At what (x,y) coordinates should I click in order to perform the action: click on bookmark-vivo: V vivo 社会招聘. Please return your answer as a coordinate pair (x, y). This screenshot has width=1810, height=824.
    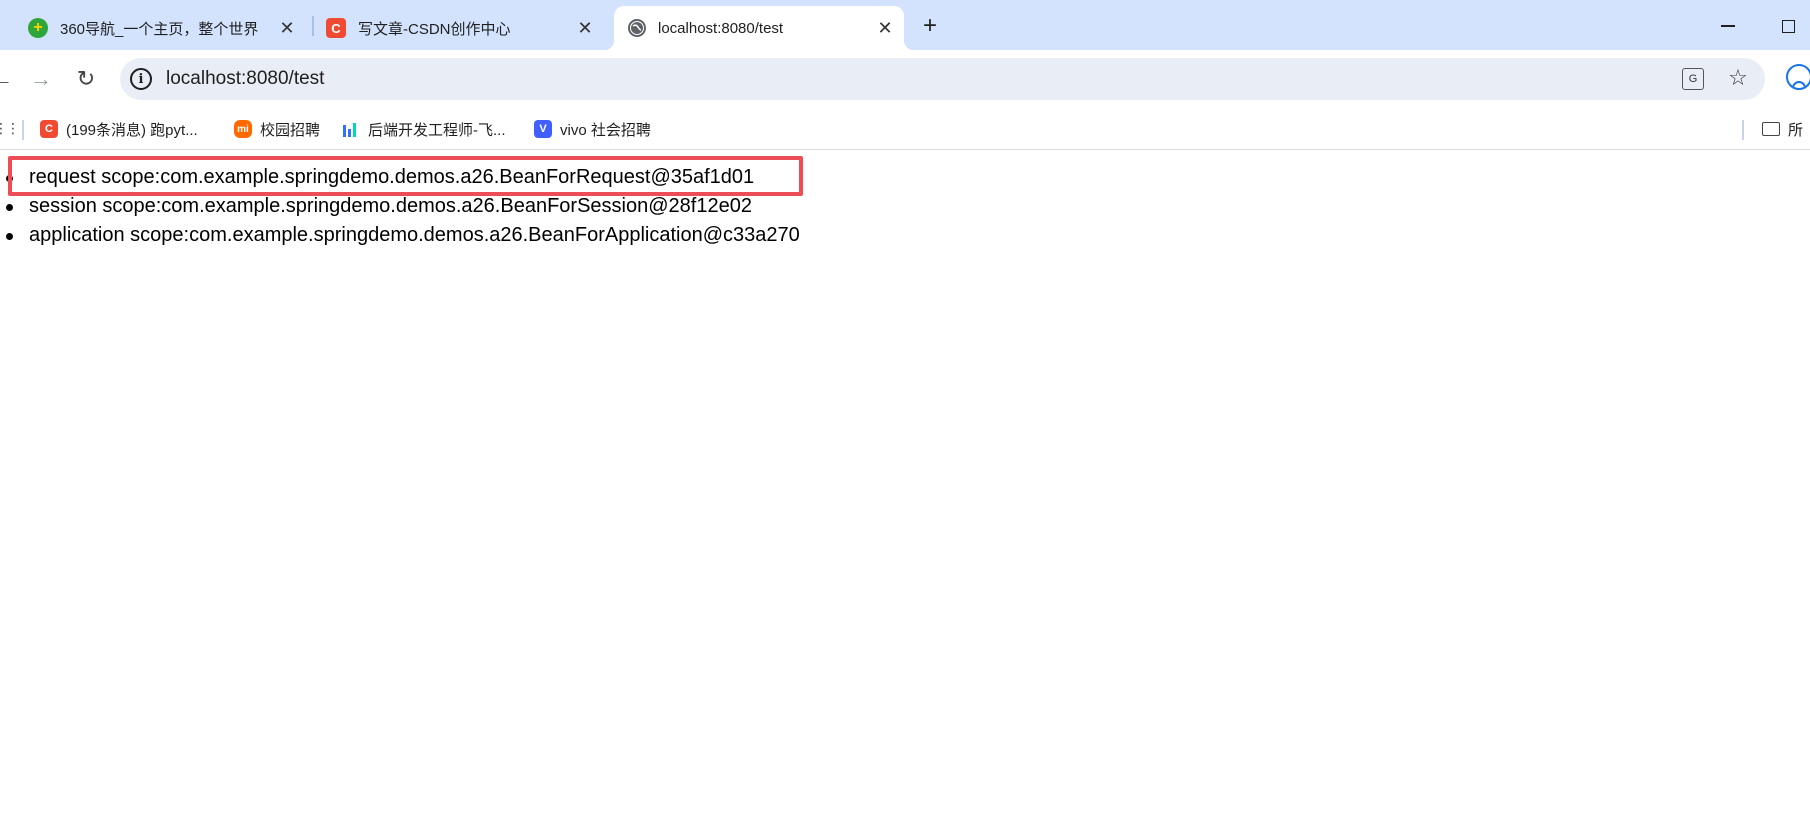
    Looking at the image, I should click on (592, 129).